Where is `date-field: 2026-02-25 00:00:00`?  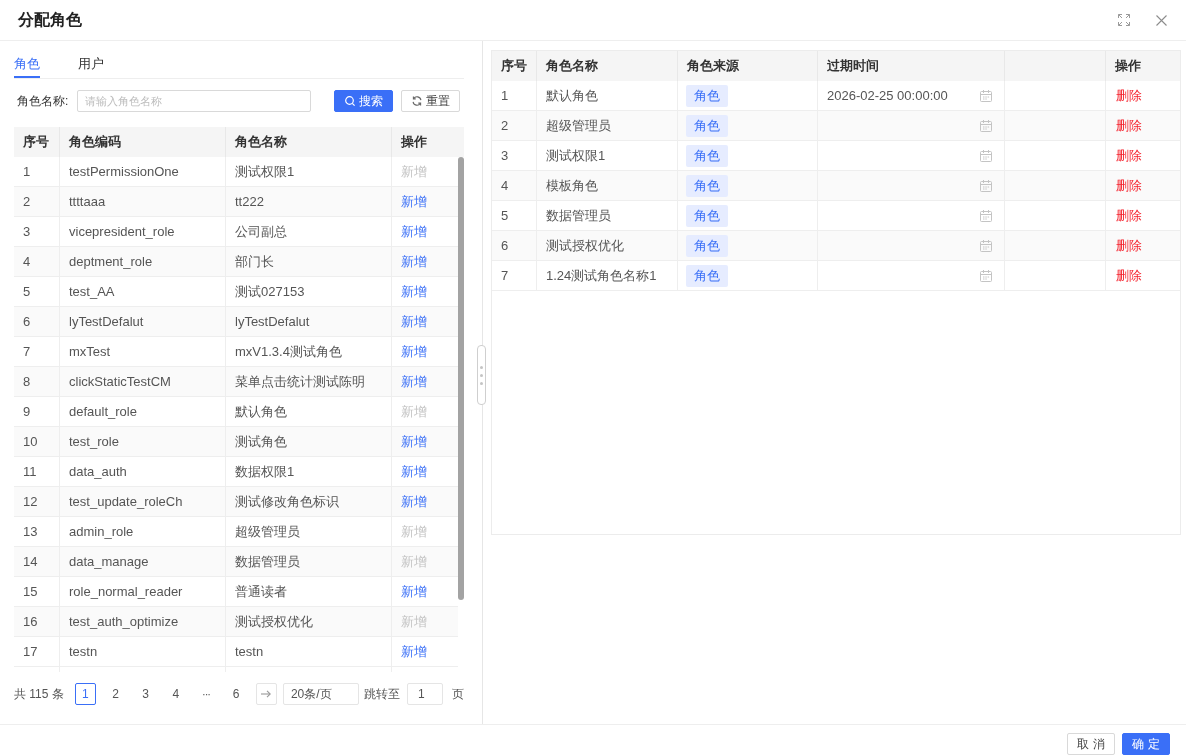 date-field: 2026-02-25 00:00:00 is located at coordinates (911, 95).